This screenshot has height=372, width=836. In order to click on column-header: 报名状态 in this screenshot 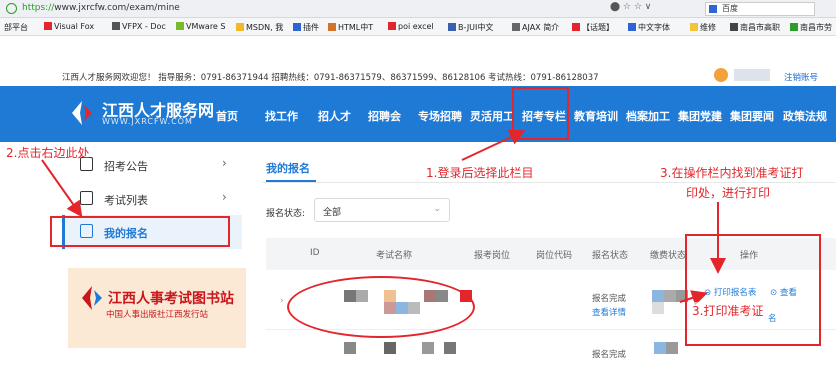, I will do `click(610, 256)`.